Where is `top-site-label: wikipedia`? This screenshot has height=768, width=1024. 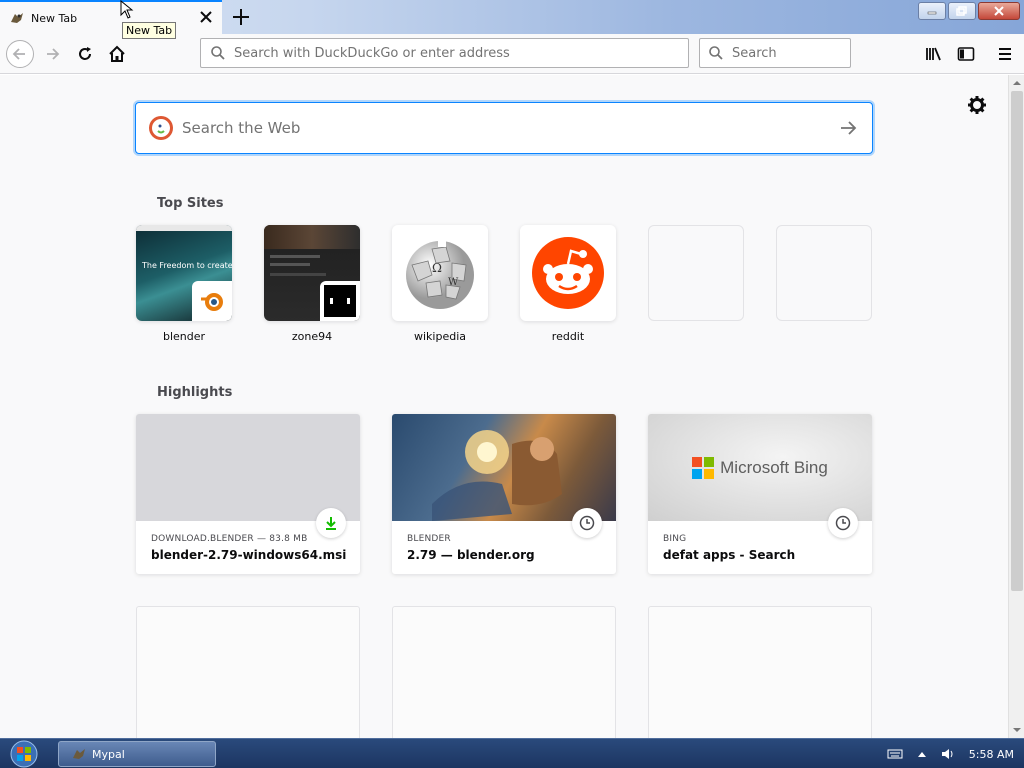 top-site-label: wikipedia is located at coordinates (439, 336).